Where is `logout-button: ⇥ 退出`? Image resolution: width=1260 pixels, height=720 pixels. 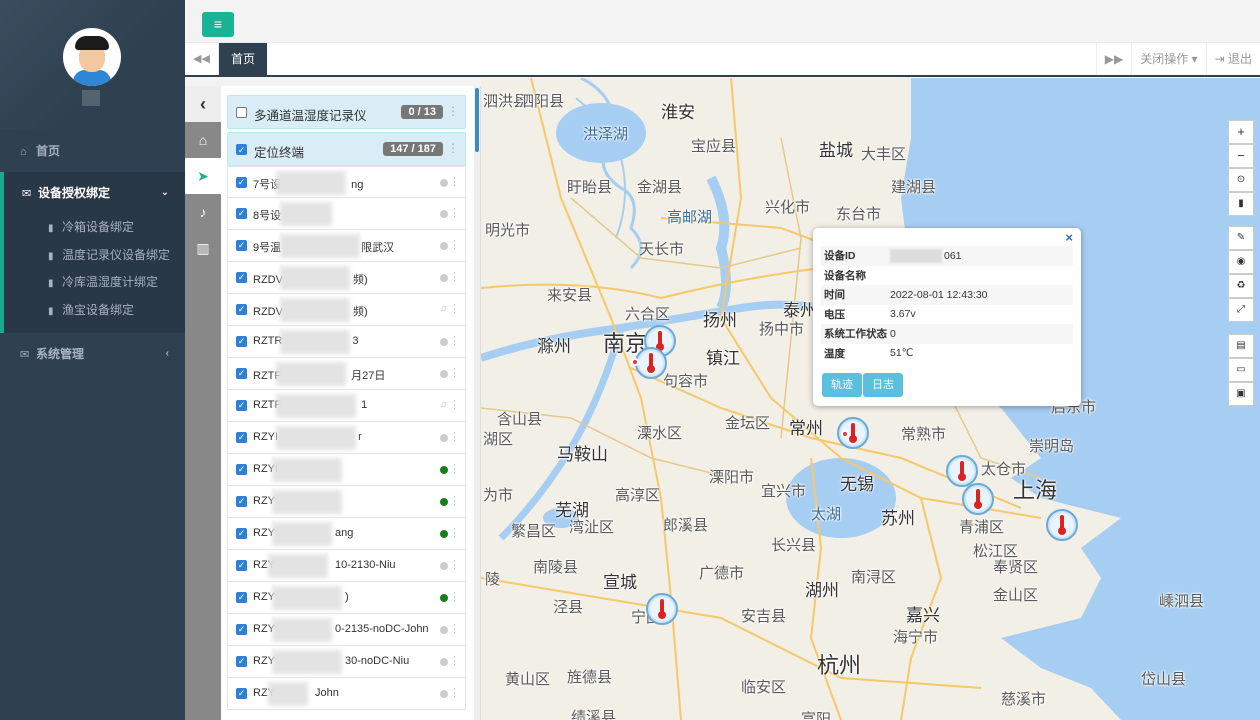
logout-button: ⇥ 退出 is located at coordinates (1232, 59).